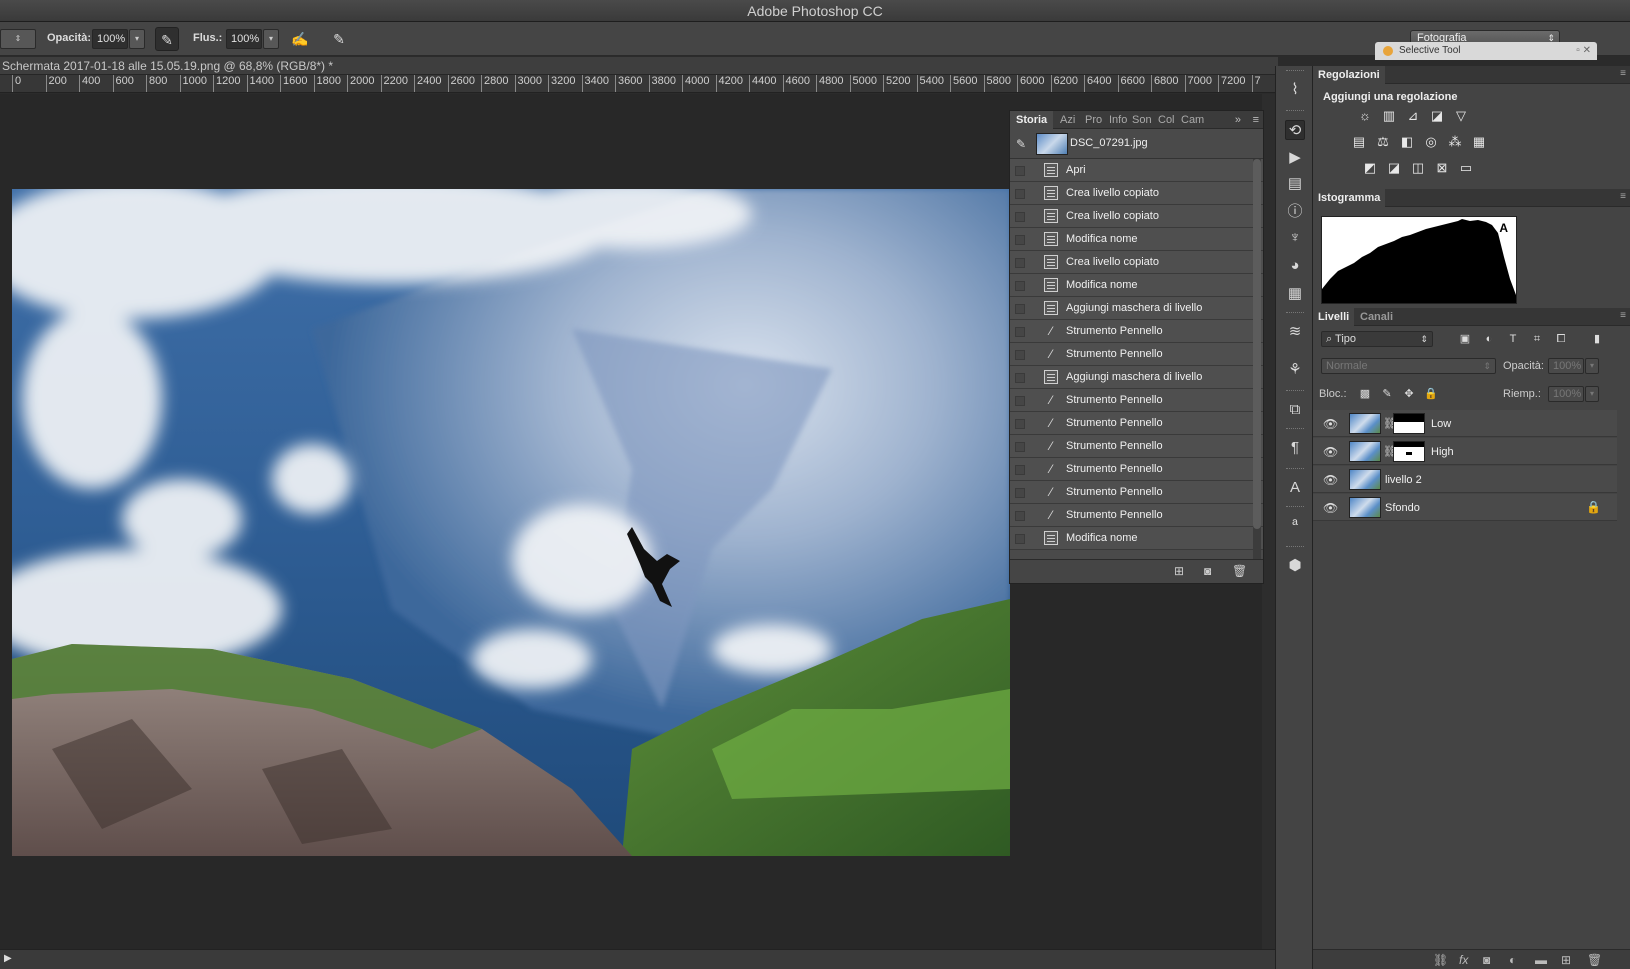  I want to click on layer-name: Sfondo, so click(1402, 508).